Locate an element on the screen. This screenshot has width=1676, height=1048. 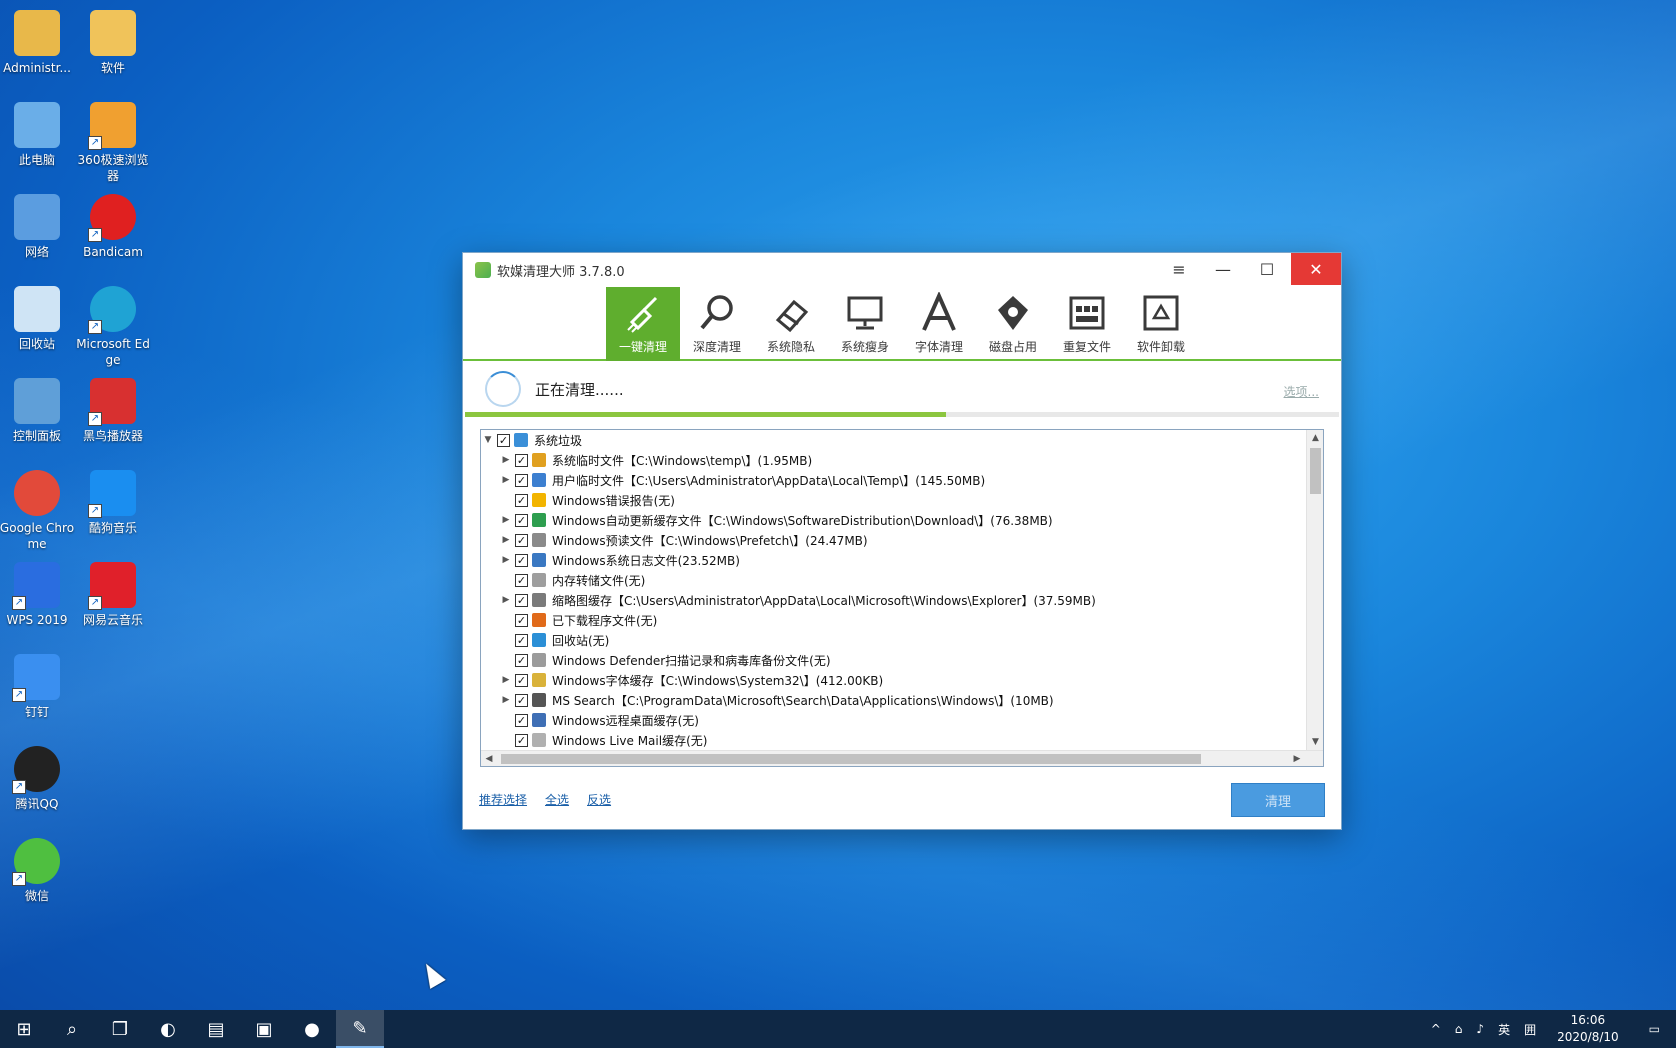
desktop-icon: ↗ 360极速浏览器 is located at coordinates (113, 143).